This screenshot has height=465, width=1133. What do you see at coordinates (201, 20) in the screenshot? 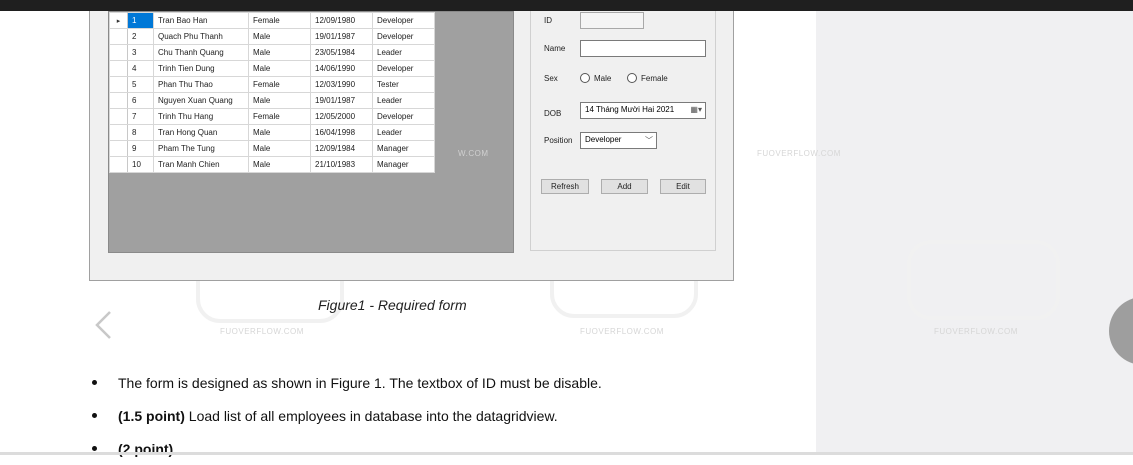
I see `cell-name: Tran Bao Han` at bounding box center [201, 20].